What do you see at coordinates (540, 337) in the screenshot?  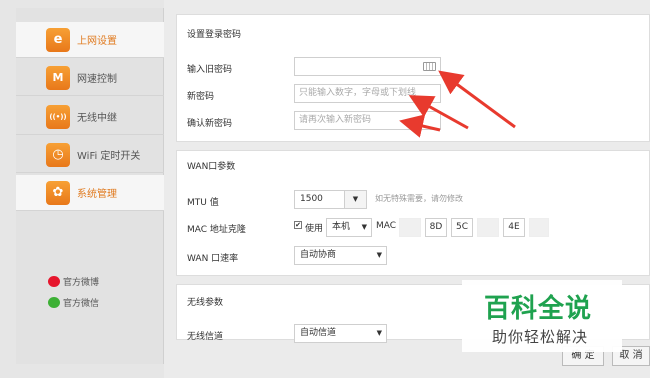 I see `watermark-subtitle: 助你轻松解决` at bounding box center [540, 337].